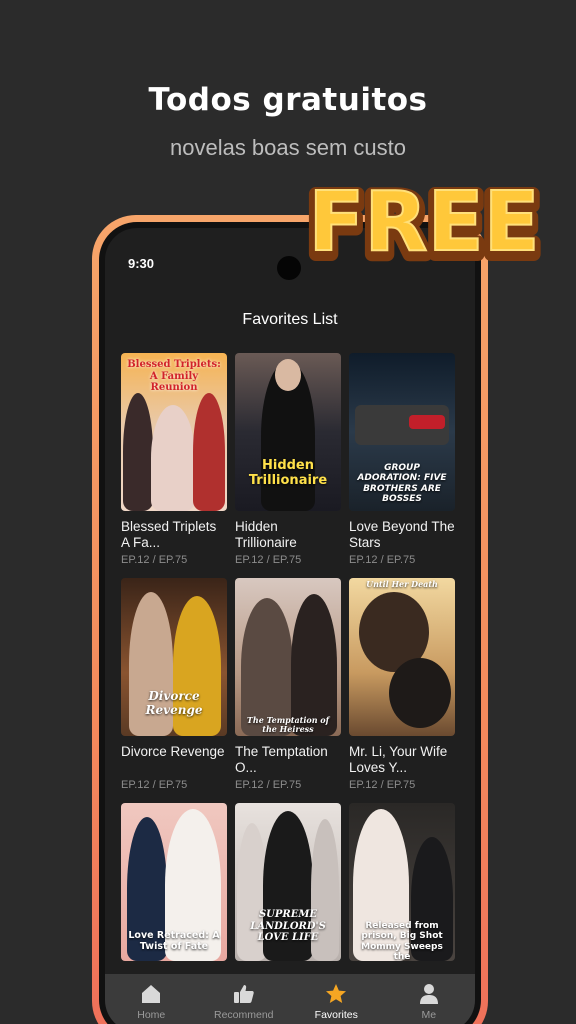  What do you see at coordinates (336, 1014) in the screenshot?
I see `tab-label: Favorites` at bounding box center [336, 1014].